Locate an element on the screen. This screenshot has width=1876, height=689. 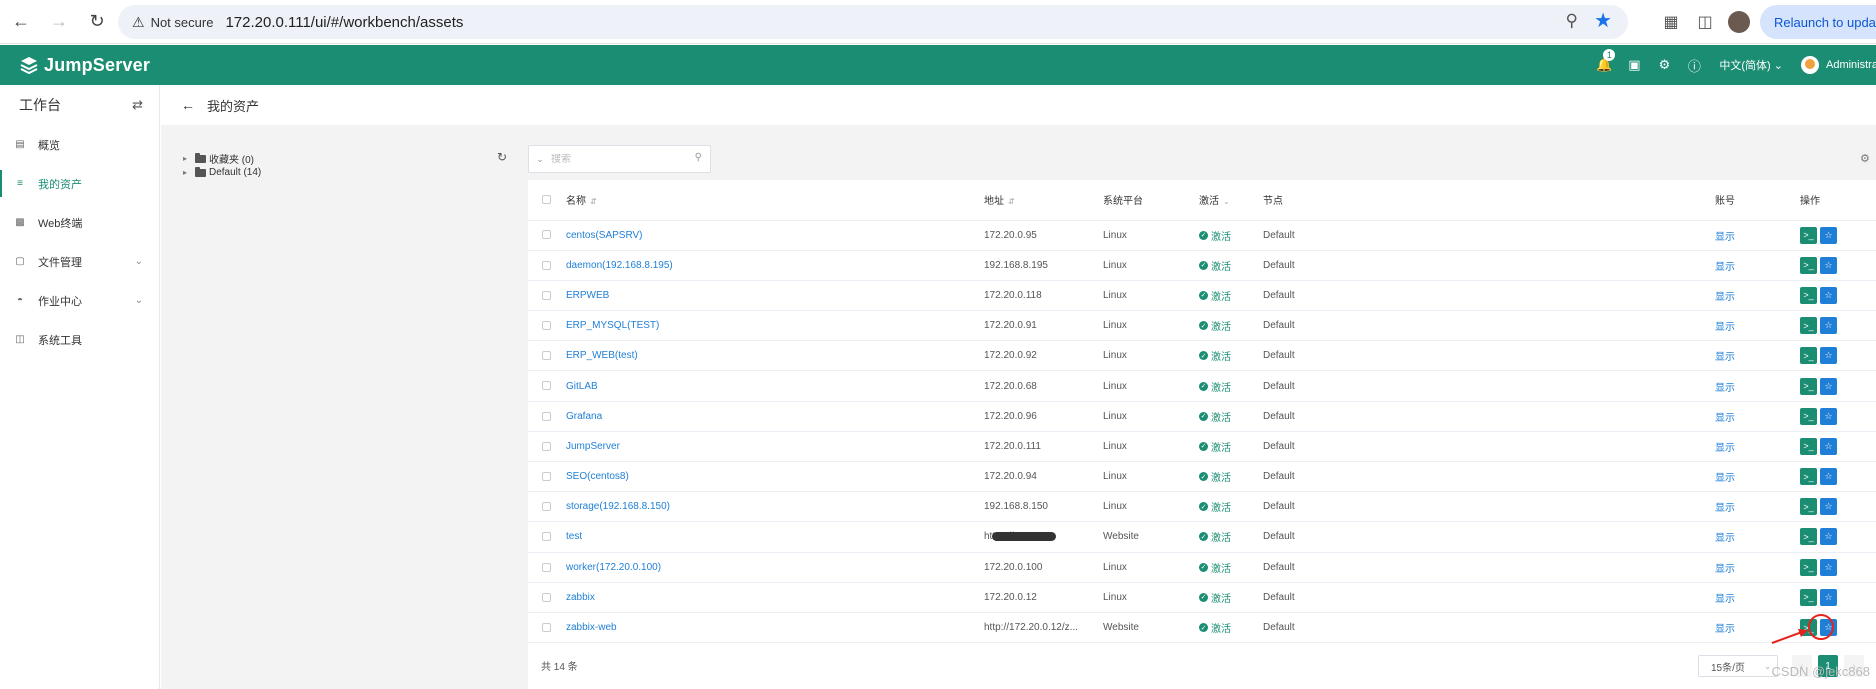
search-field-dropdown-icon: ⌄ is located at coordinates (540, 159).